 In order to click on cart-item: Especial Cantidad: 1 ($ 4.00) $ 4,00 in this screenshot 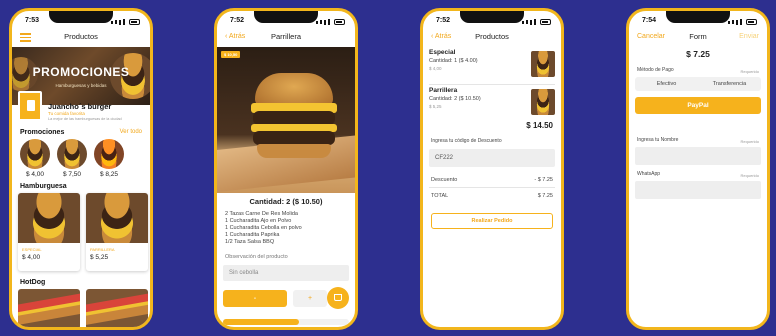, I will do `click(492, 65)`.